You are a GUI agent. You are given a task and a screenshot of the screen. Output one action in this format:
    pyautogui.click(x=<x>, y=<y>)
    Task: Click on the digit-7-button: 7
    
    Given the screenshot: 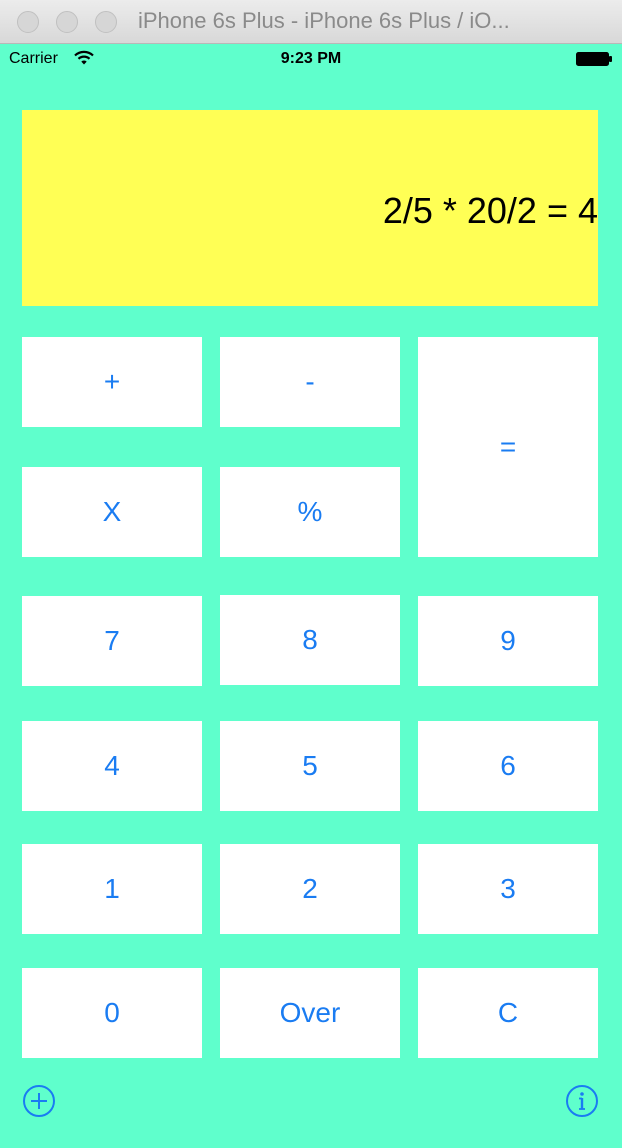 What is the action you would take?
    pyautogui.click(x=112, y=641)
    